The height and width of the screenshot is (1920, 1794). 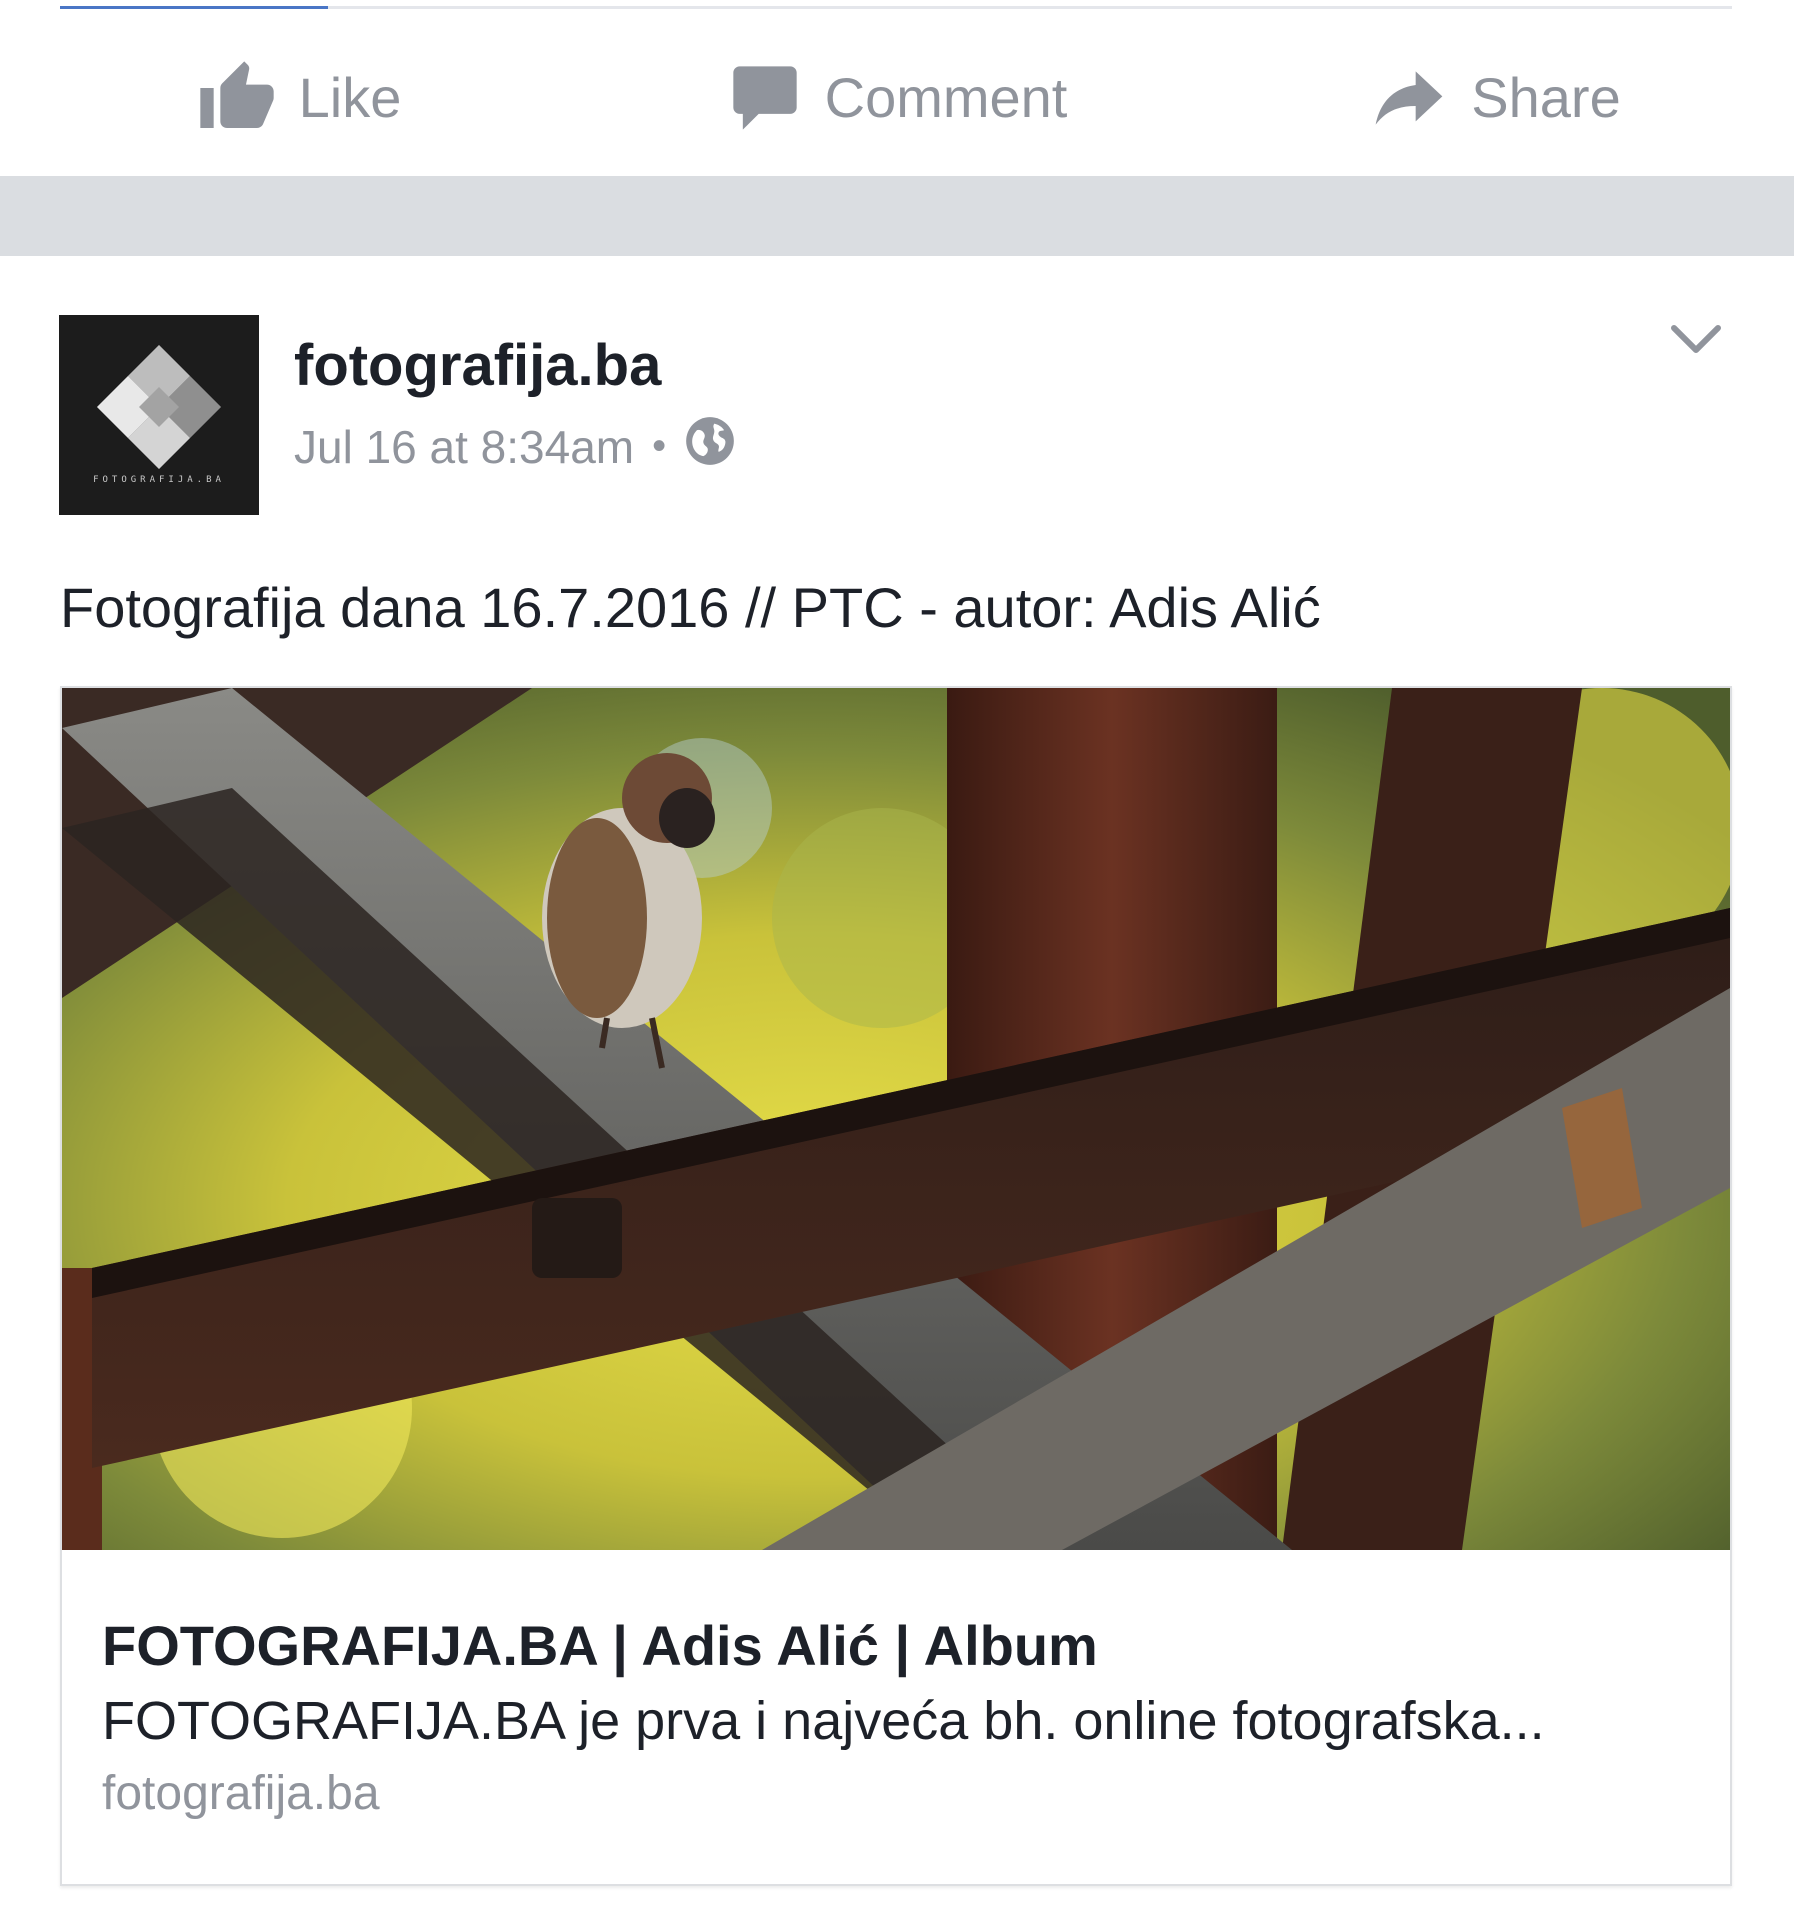 I want to click on loading-progress-bar, so click(x=896, y=7).